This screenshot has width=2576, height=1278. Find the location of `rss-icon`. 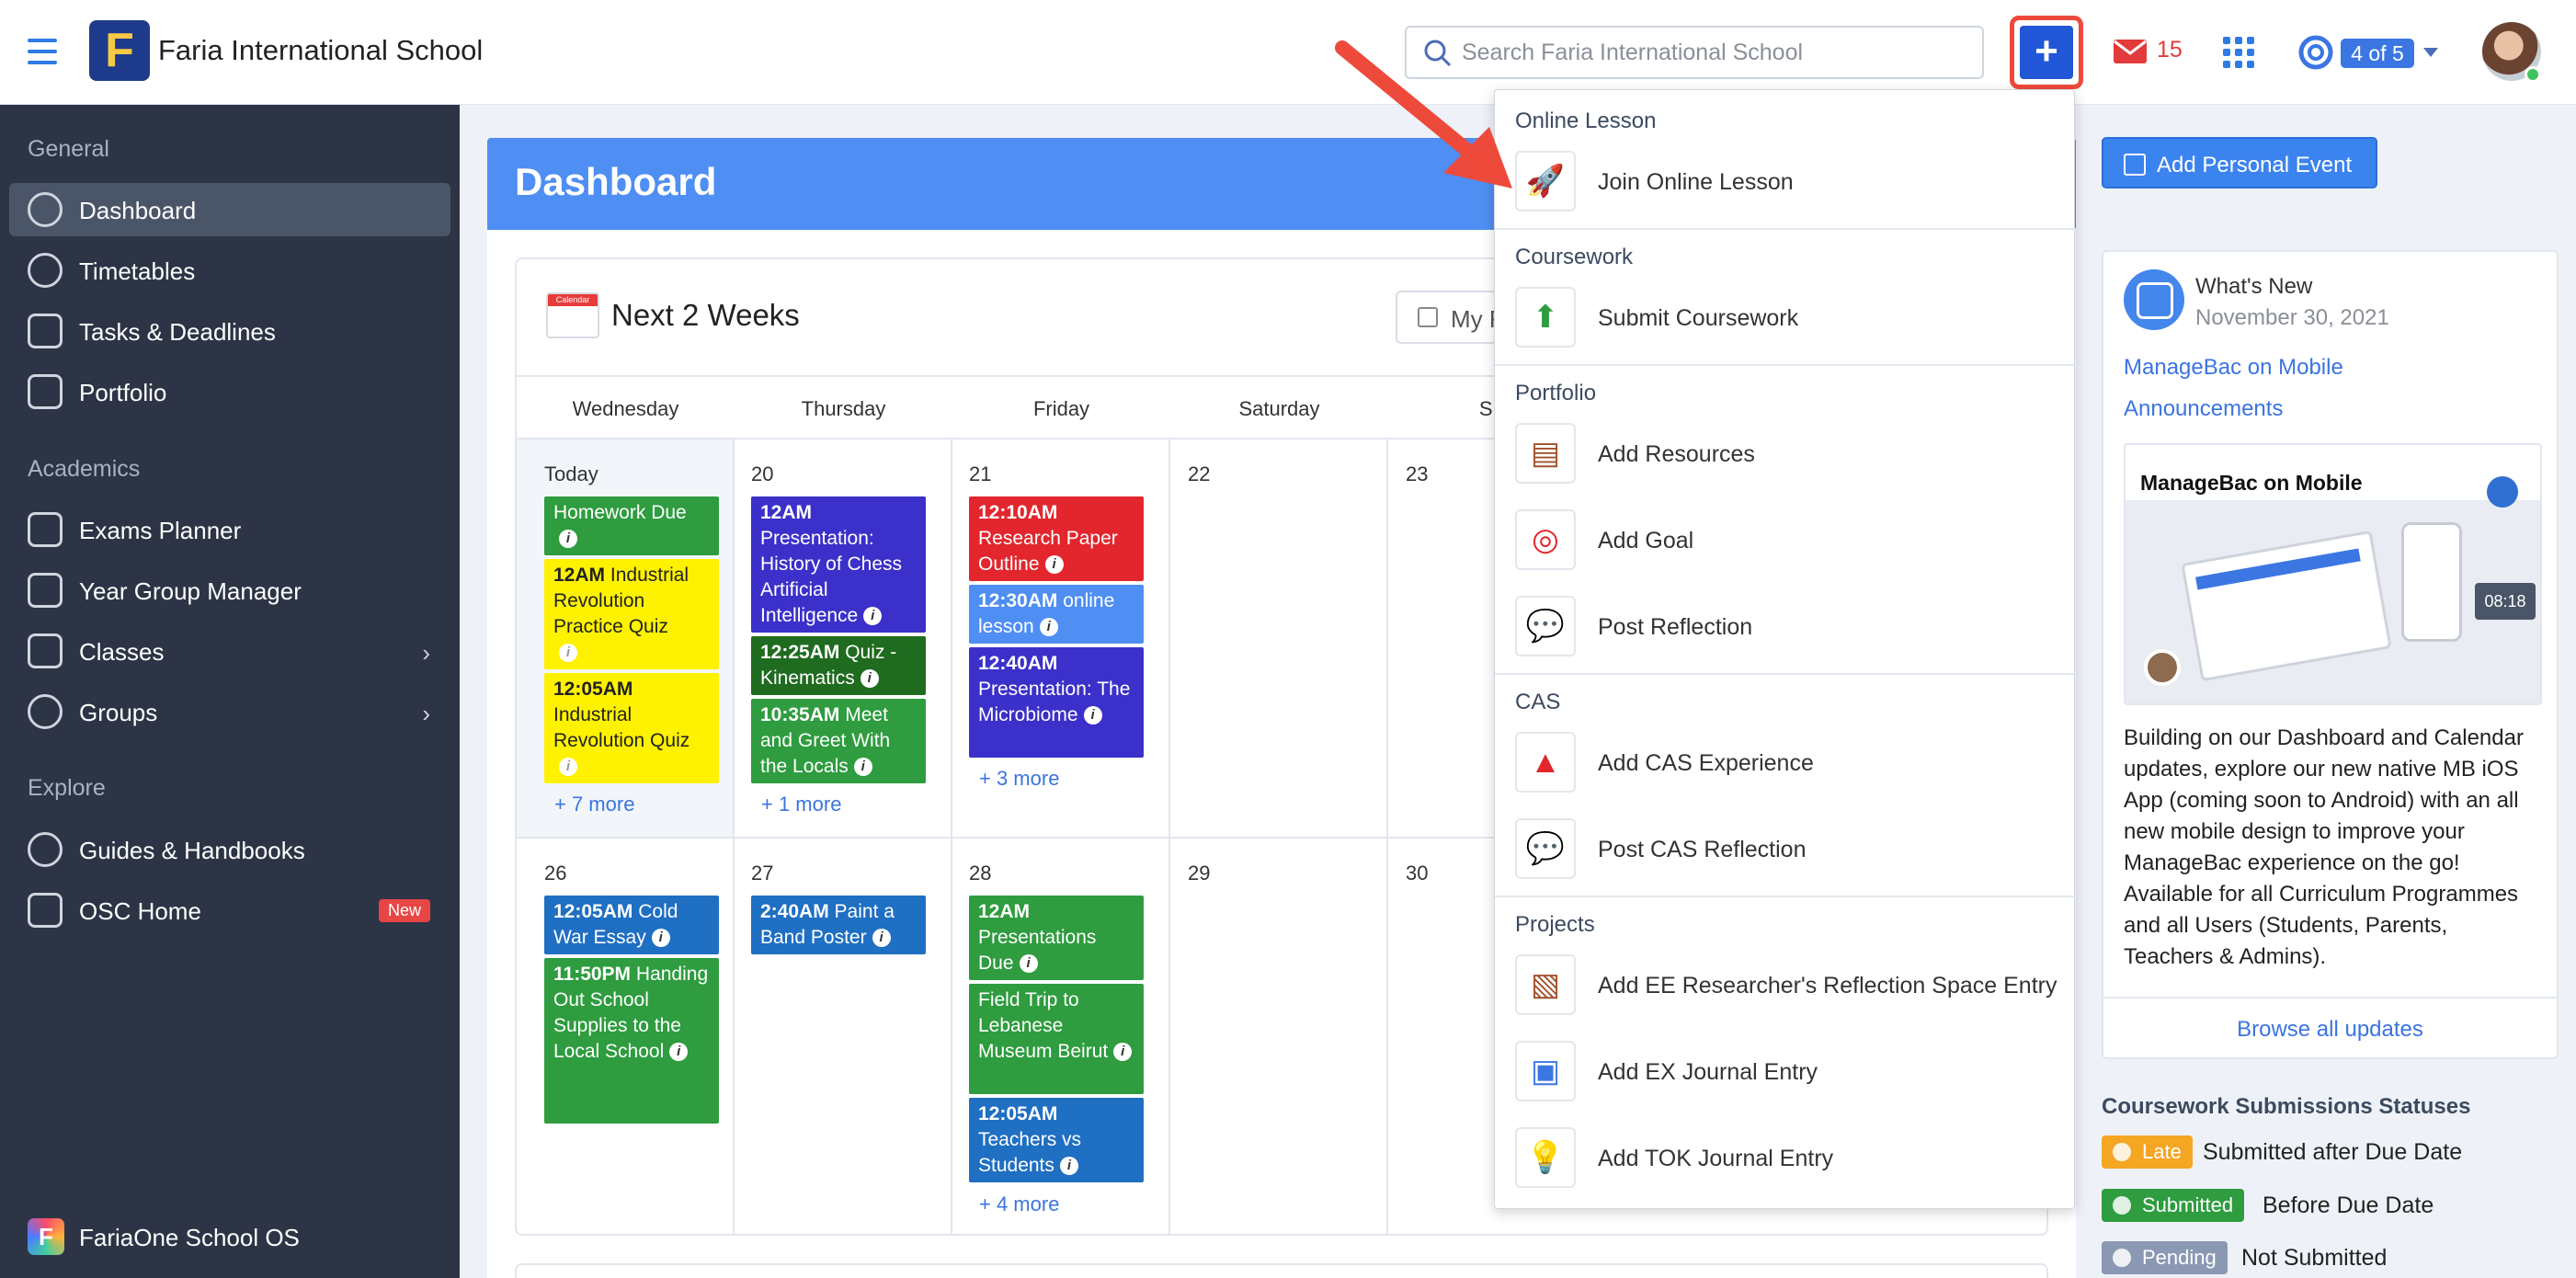

rss-icon is located at coordinates (2154, 299).